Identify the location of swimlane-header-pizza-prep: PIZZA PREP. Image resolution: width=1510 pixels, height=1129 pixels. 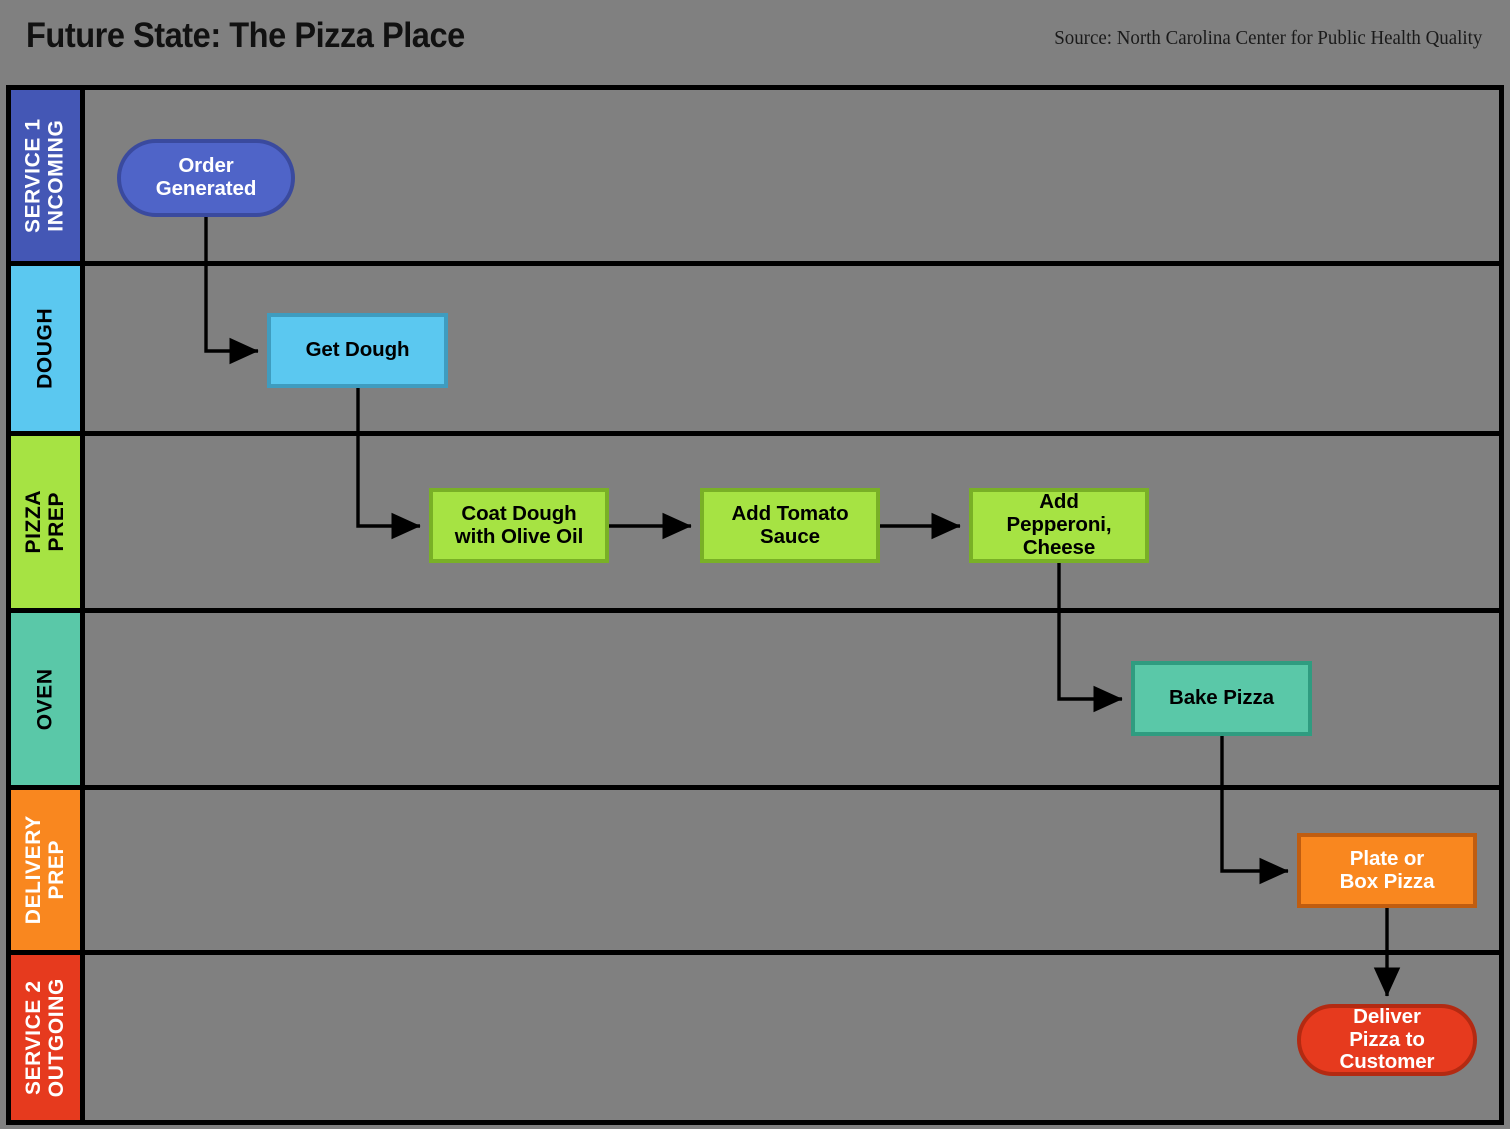
(48, 522).